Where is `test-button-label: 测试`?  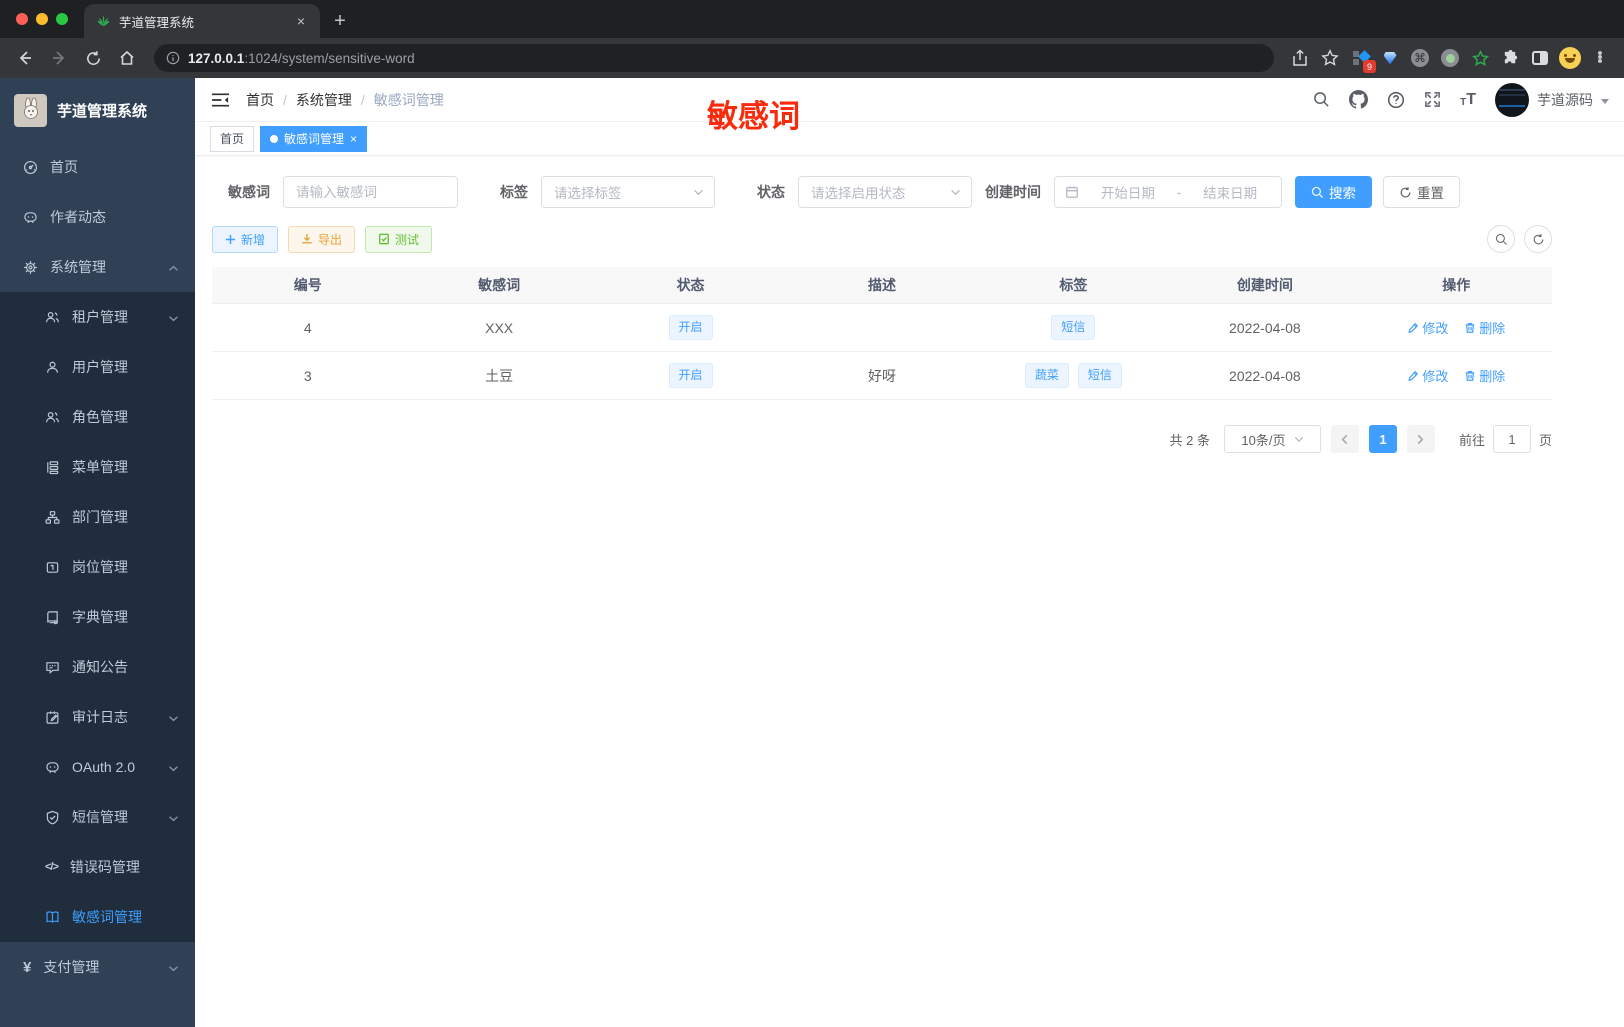 test-button-label: 测试 is located at coordinates (407, 239).